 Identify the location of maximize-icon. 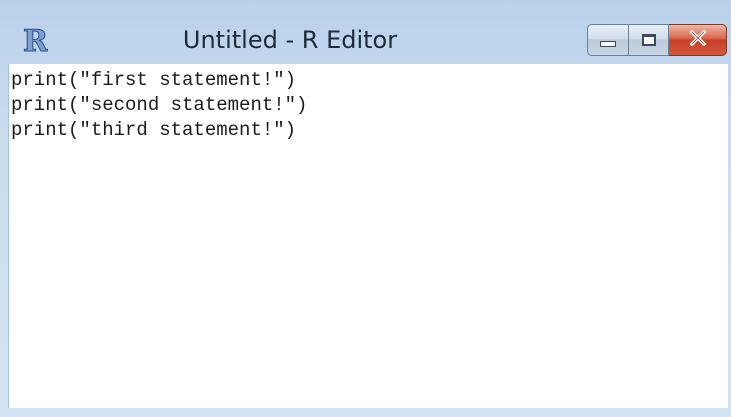
(648, 40).